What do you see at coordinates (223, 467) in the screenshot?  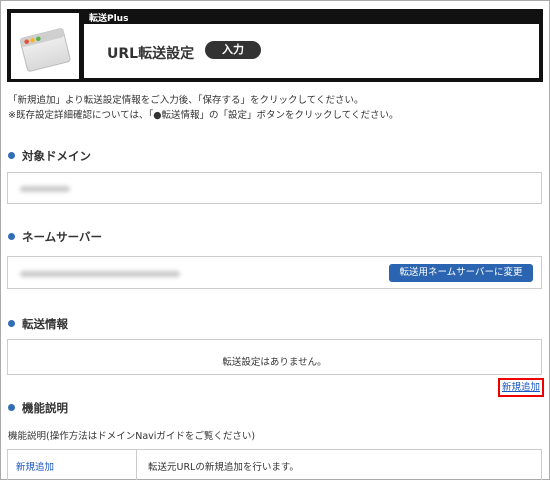 I see `function-description: 転送元URLの新規追加を行います。` at bounding box center [223, 467].